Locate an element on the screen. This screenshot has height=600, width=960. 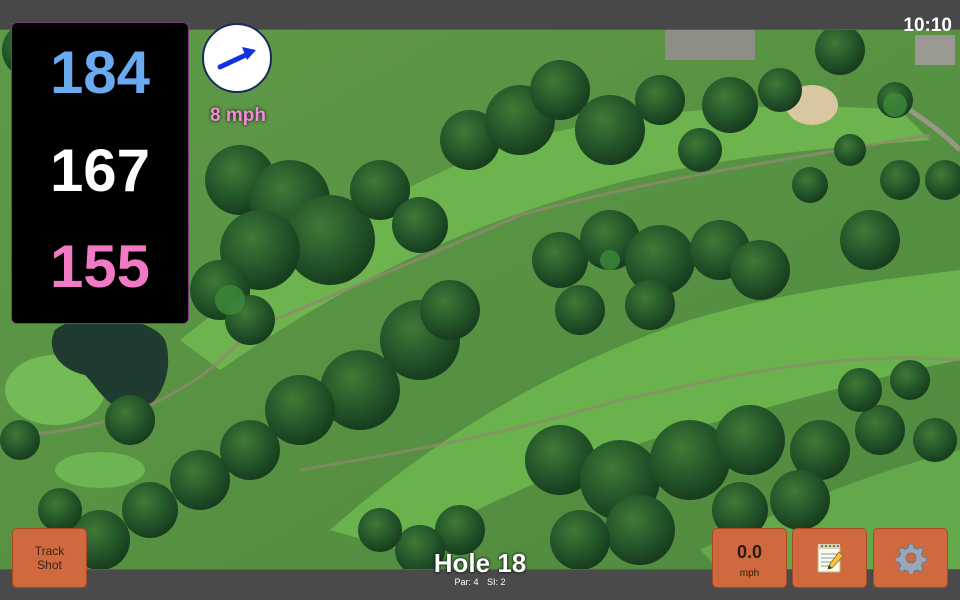
settings-button is located at coordinates (910, 558).